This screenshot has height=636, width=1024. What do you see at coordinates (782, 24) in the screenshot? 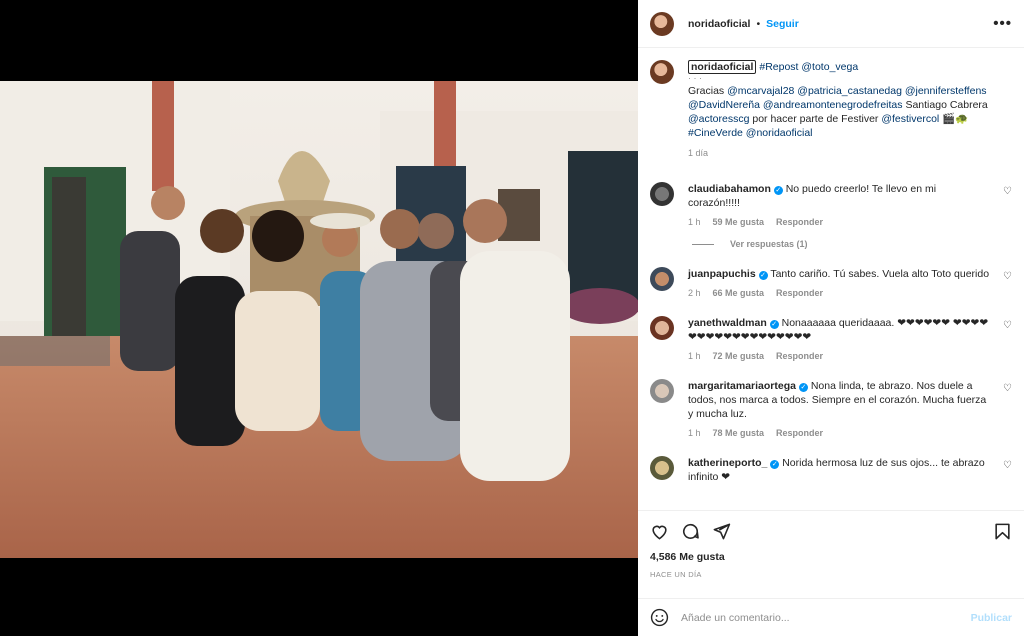
I see `follow-button: Seguir` at bounding box center [782, 24].